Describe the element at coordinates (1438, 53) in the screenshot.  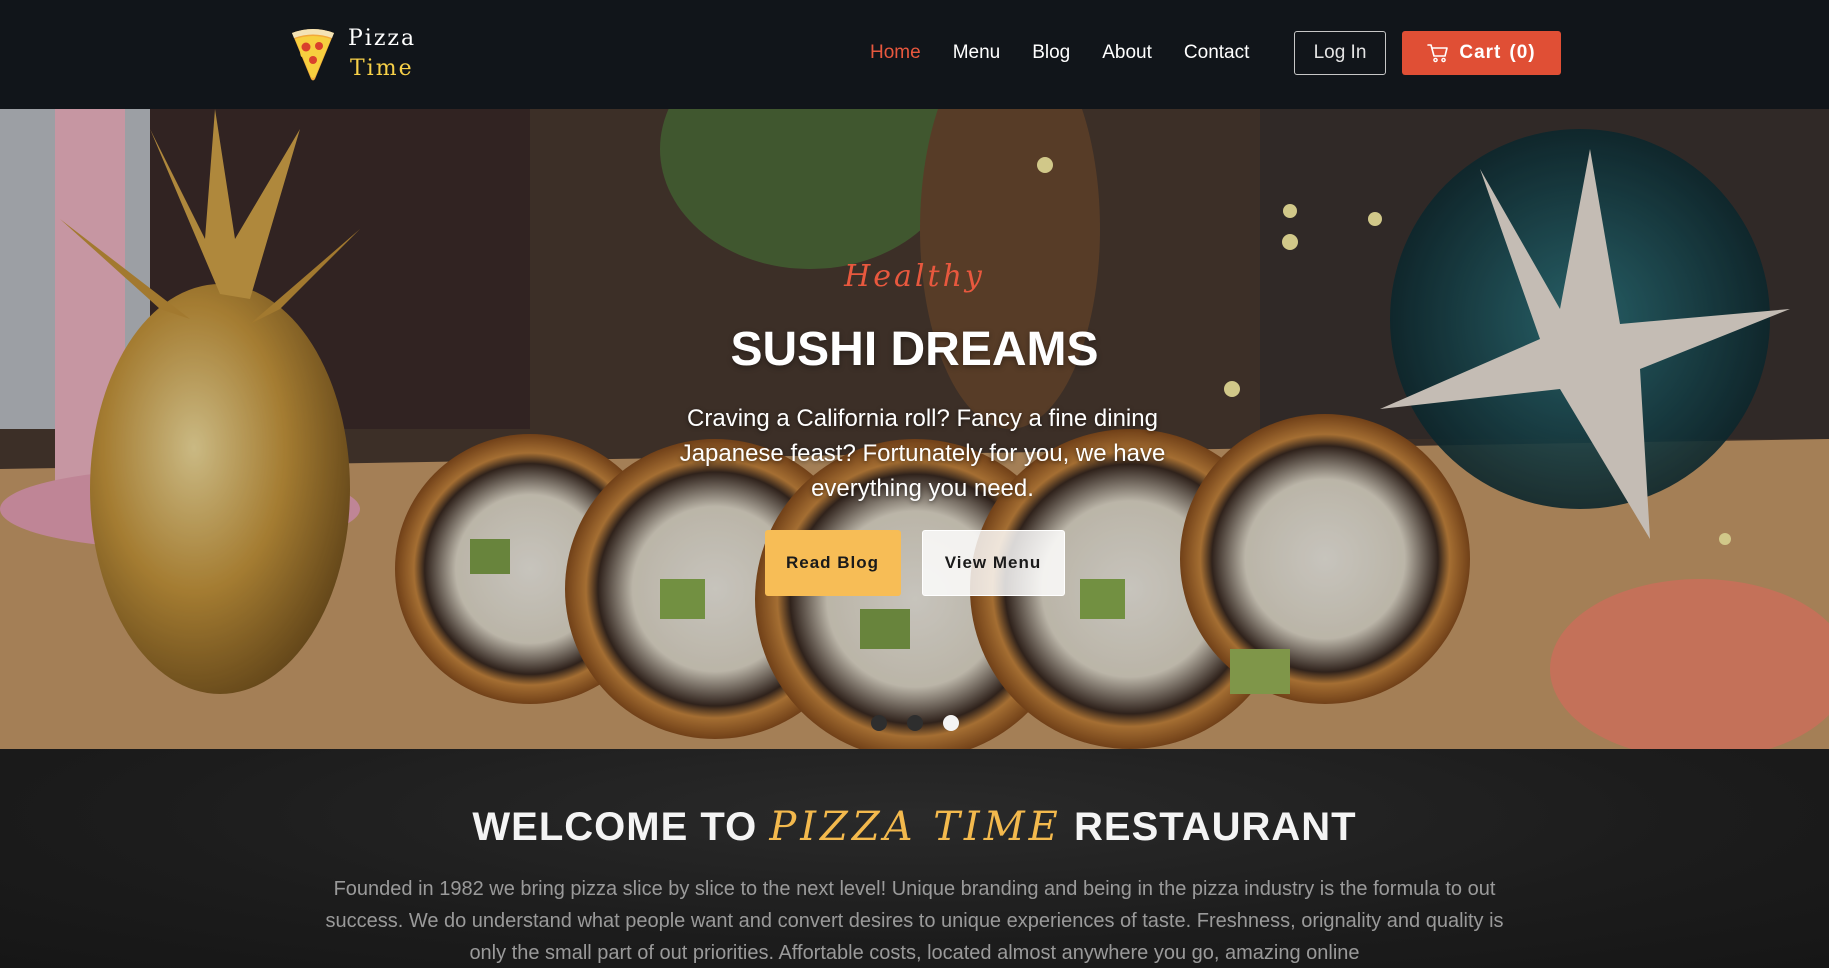
I see `shopping-cart-icon` at that location.